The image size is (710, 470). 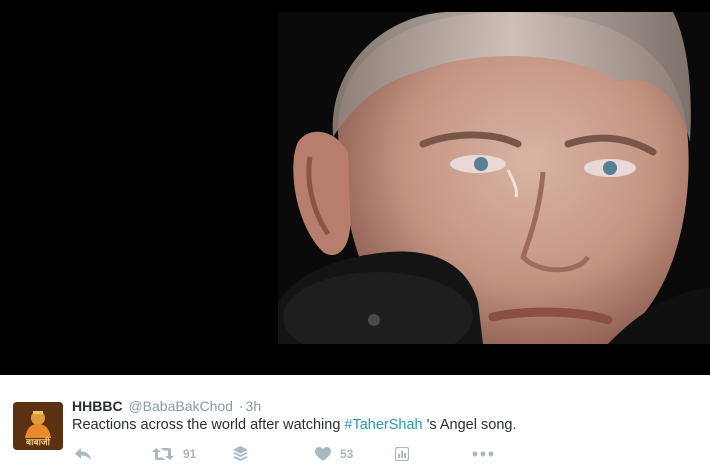 What do you see at coordinates (38, 443) in the screenshot?
I see `avatar-caption: बाबाजी` at bounding box center [38, 443].